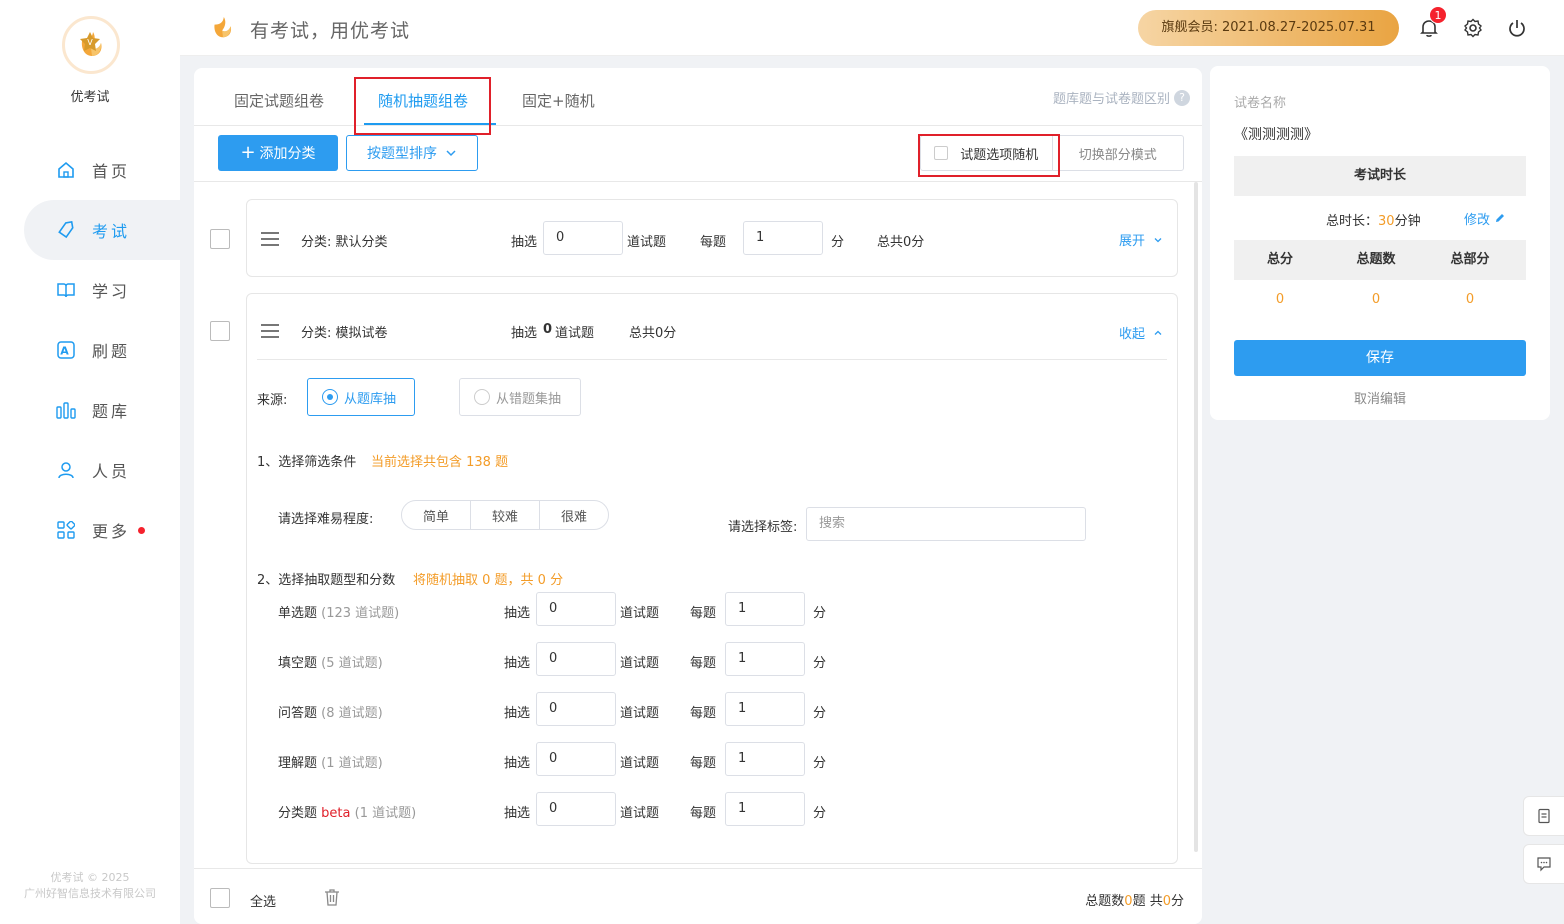  Describe the element at coordinates (1380, 397) in the screenshot. I see `cancel-edit-button: 取消编辑` at that location.